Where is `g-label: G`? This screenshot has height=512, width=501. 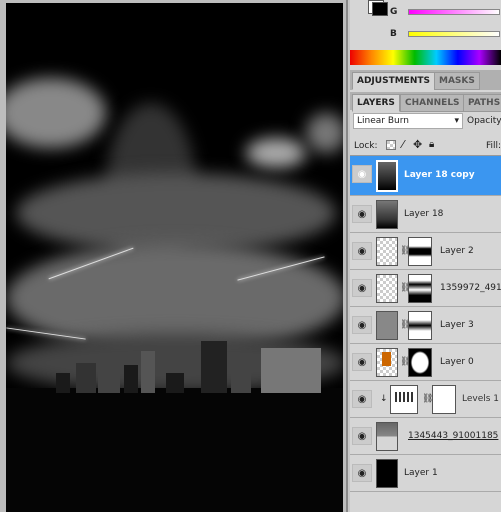 g-label: G is located at coordinates (394, 12).